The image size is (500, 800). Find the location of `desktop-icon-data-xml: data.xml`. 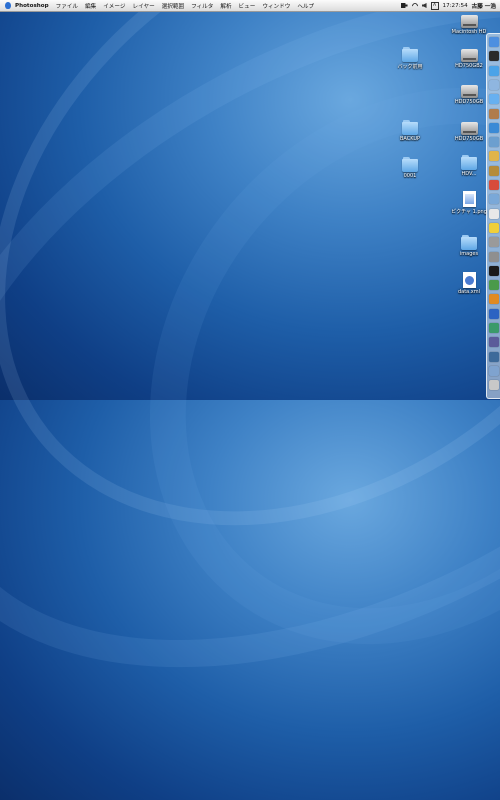

desktop-icon-data-xml: data.xml is located at coordinates (469, 283).